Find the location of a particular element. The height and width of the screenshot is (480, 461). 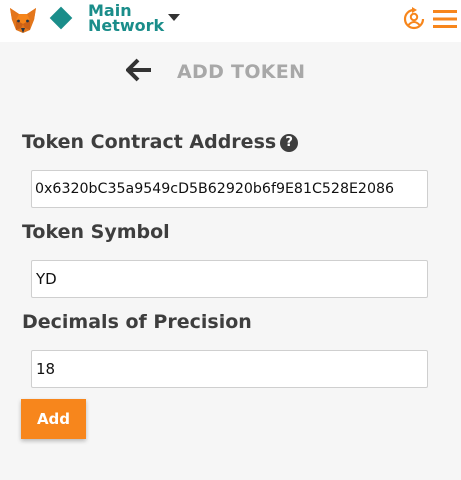

network-selector: Main Network is located at coordinates (126, 19).